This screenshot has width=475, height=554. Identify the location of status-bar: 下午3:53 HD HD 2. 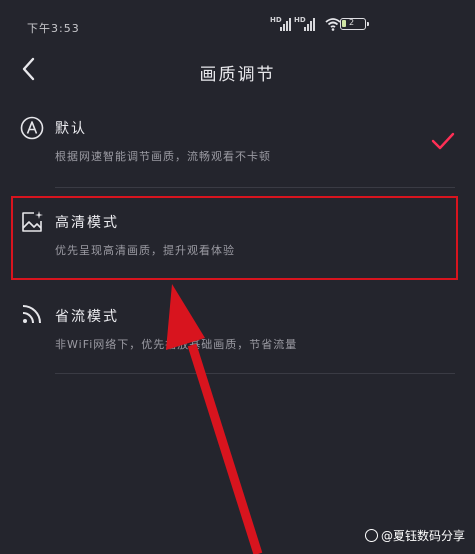
(237, 20).